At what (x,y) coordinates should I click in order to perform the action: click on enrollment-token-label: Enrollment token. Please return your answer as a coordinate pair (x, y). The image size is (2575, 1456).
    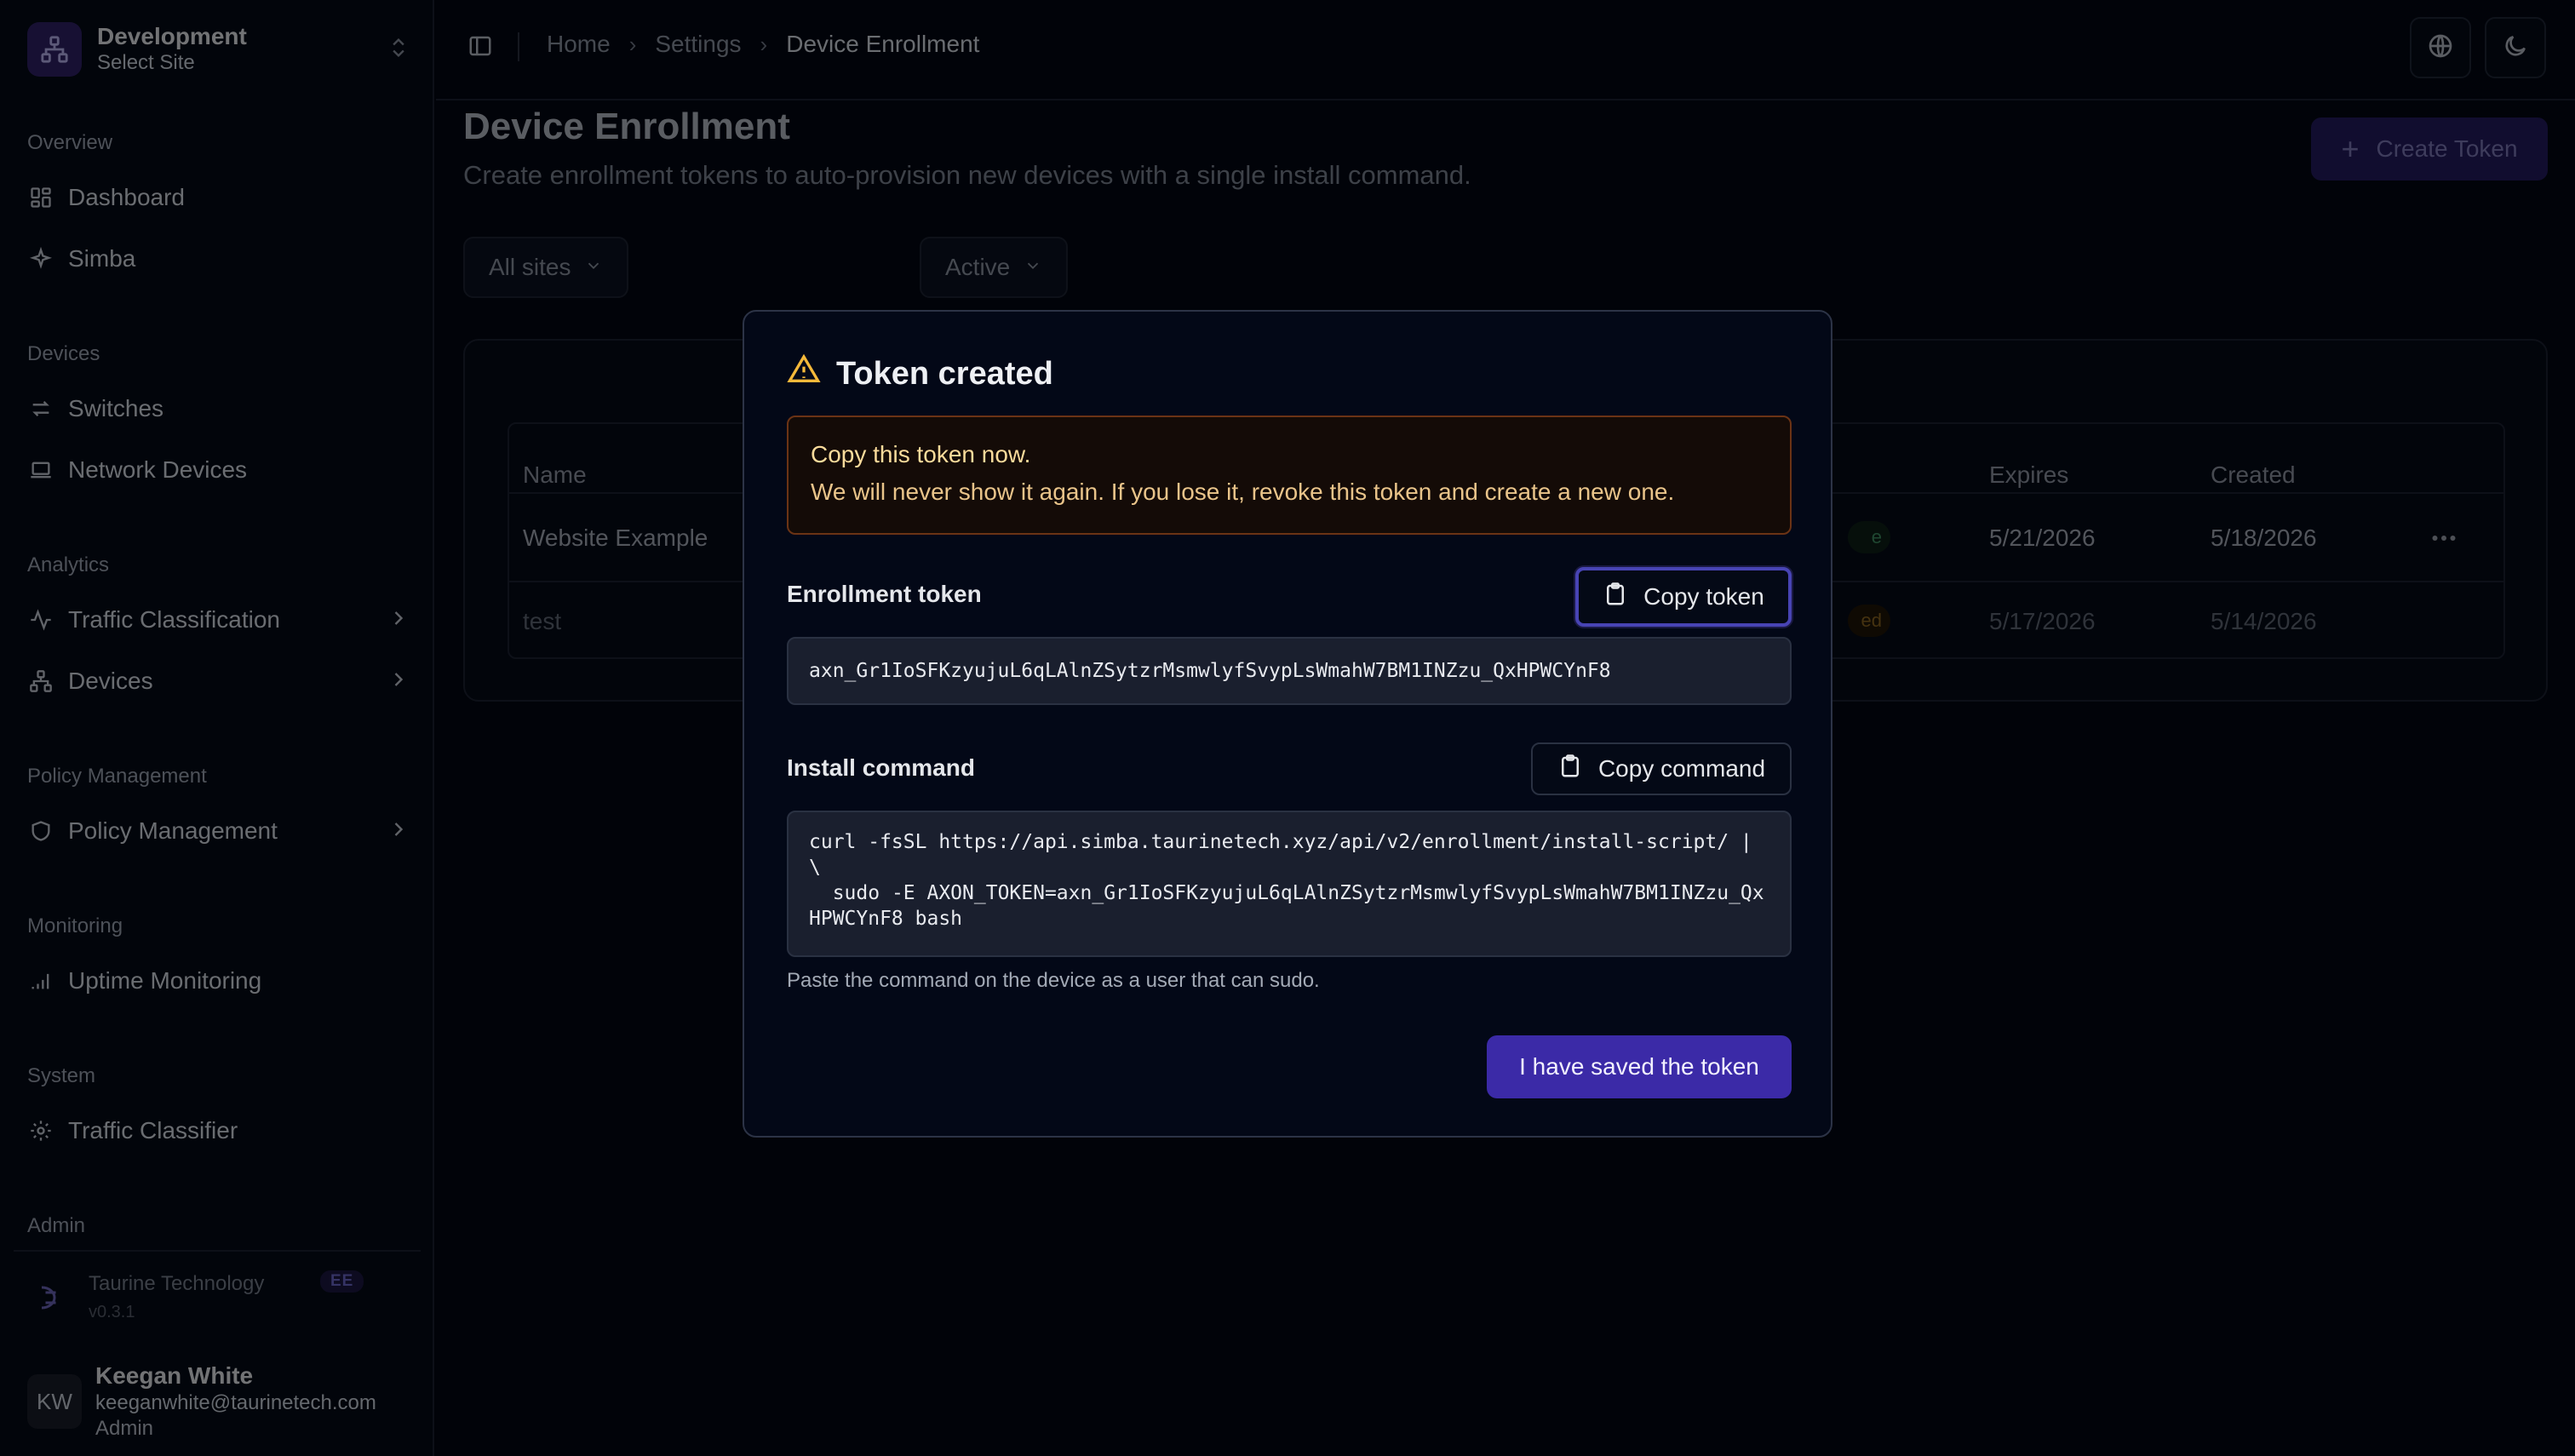
    Looking at the image, I should click on (884, 594).